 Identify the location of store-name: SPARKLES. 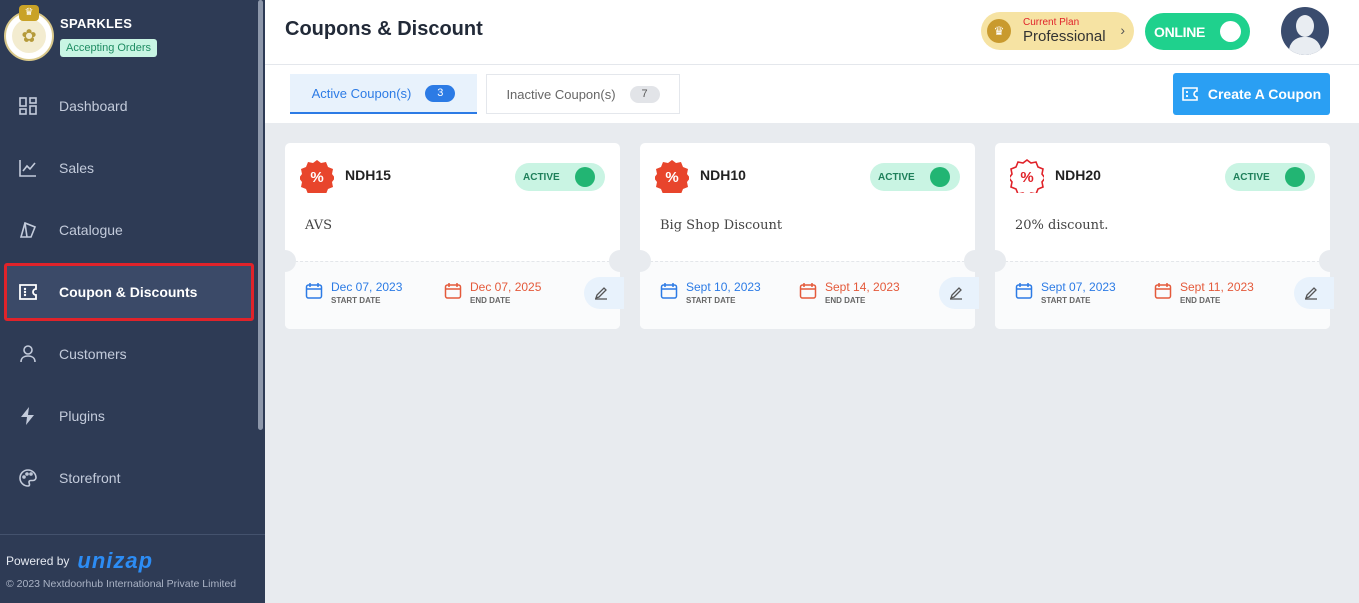
(96, 23).